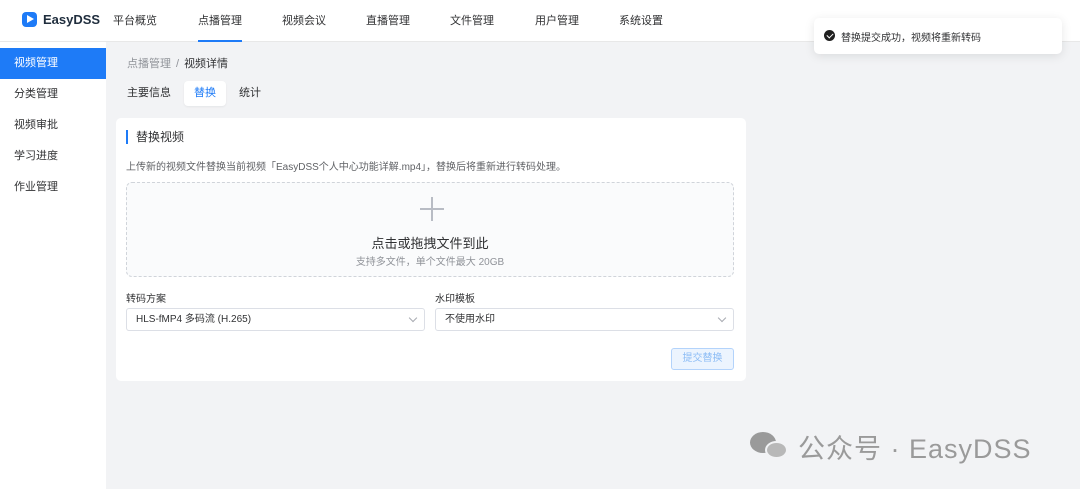  I want to click on nav-item-platform-overview: 平台概览, so click(135, 21).